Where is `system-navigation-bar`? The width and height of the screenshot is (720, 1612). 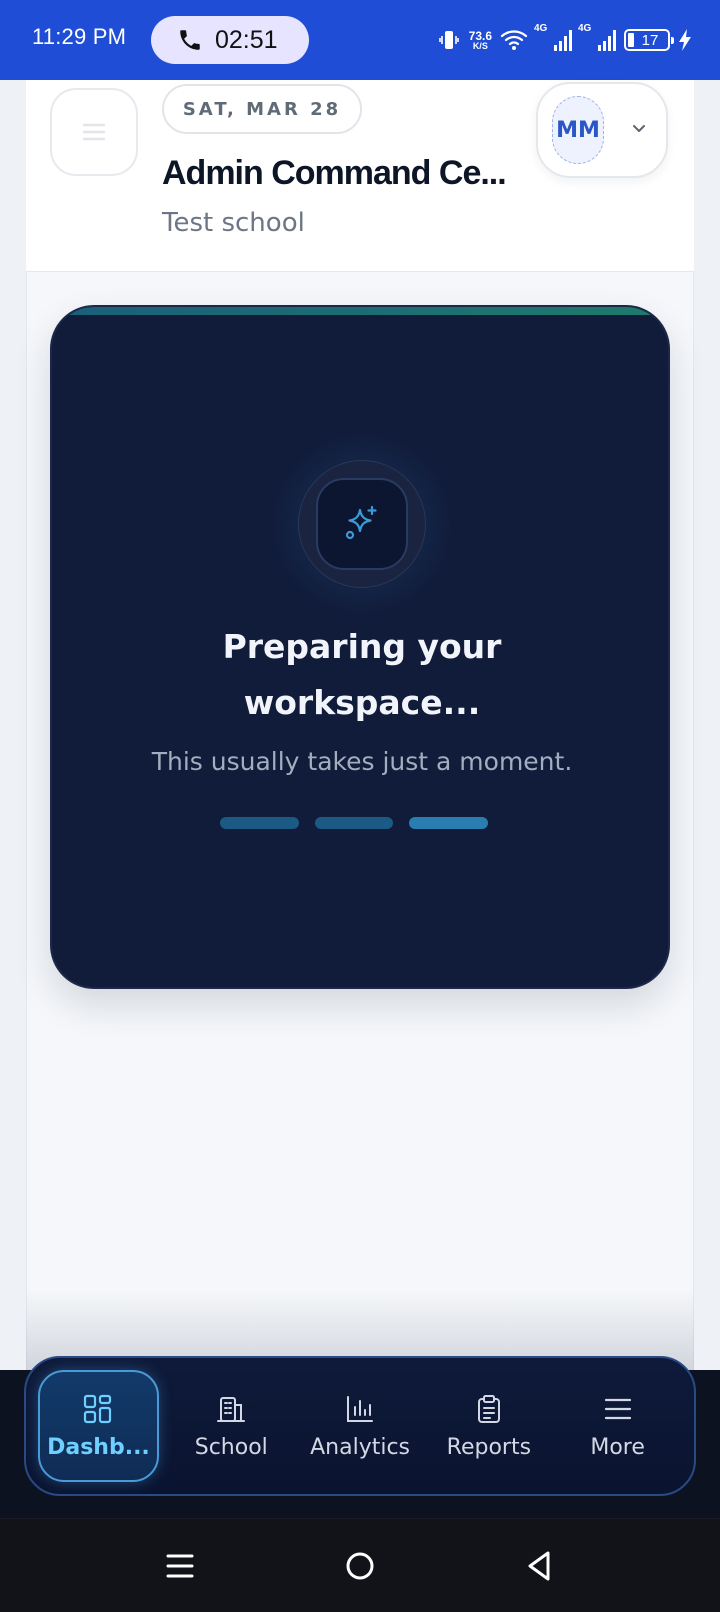 system-navigation-bar is located at coordinates (360, 1565).